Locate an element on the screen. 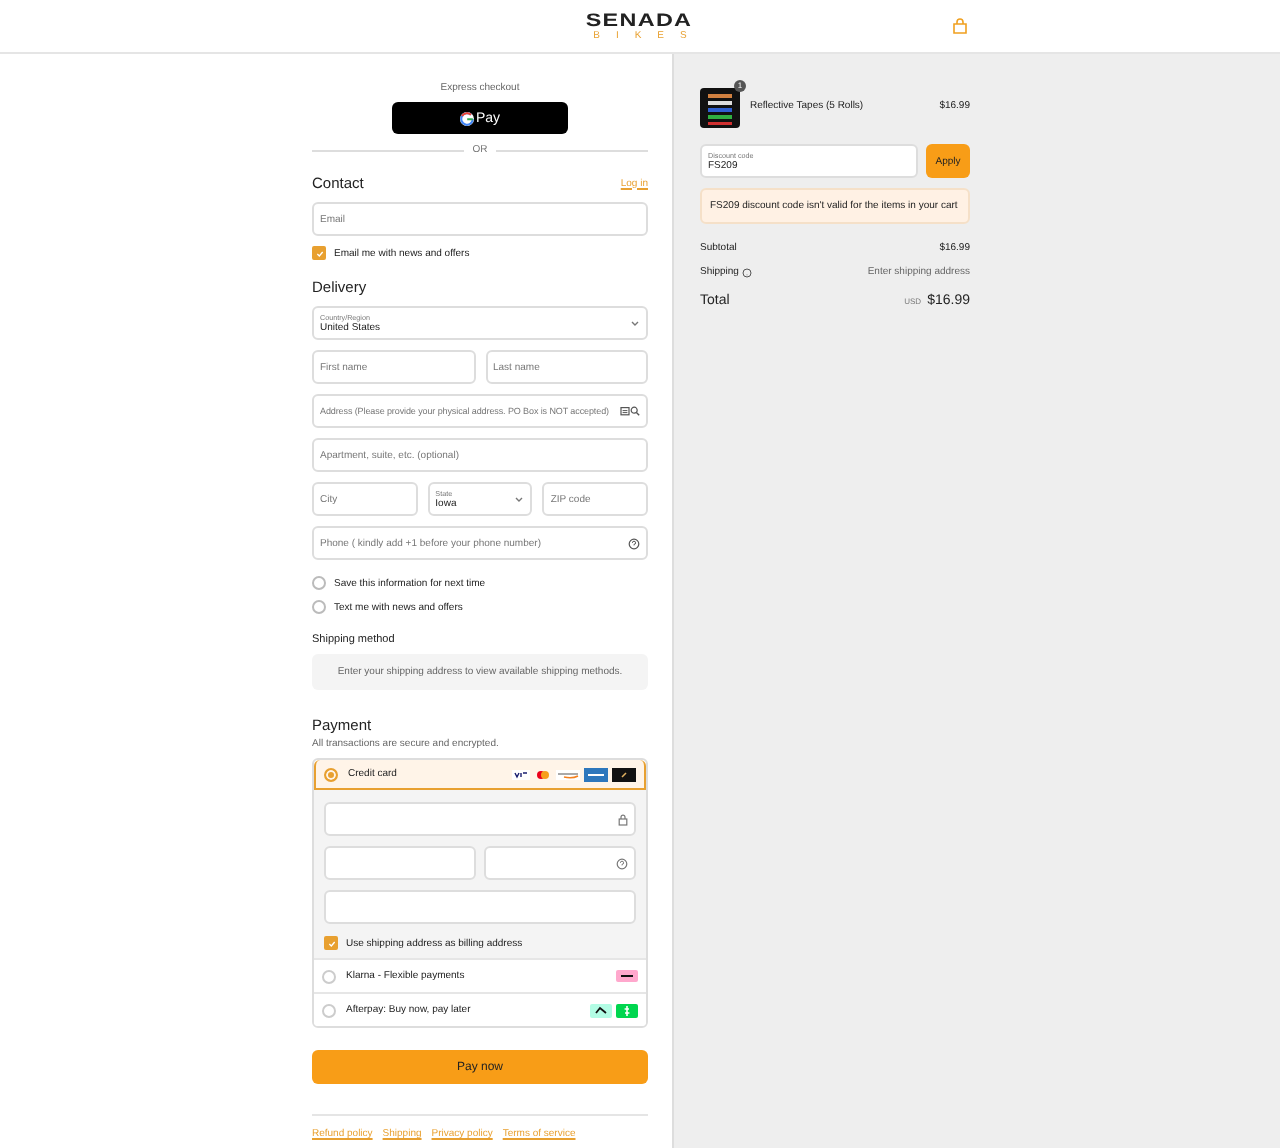 The width and height of the screenshot is (1280, 1148). cash-badge-icon is located at coordinates (627, 1010).